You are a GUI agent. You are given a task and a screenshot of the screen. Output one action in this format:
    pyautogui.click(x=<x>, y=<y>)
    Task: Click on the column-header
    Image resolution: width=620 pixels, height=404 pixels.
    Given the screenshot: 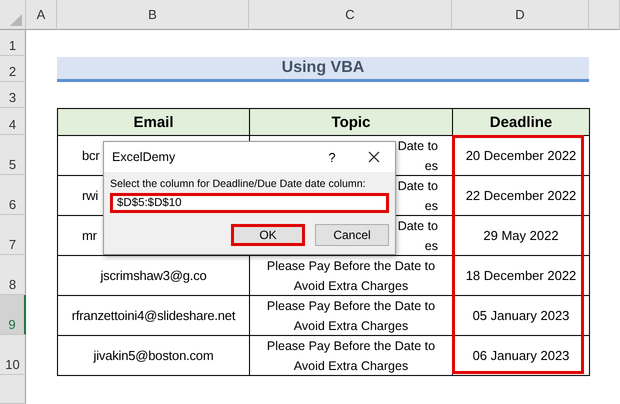 What is the action you would take?
    pyautogui.click(x=604, y=15)
    